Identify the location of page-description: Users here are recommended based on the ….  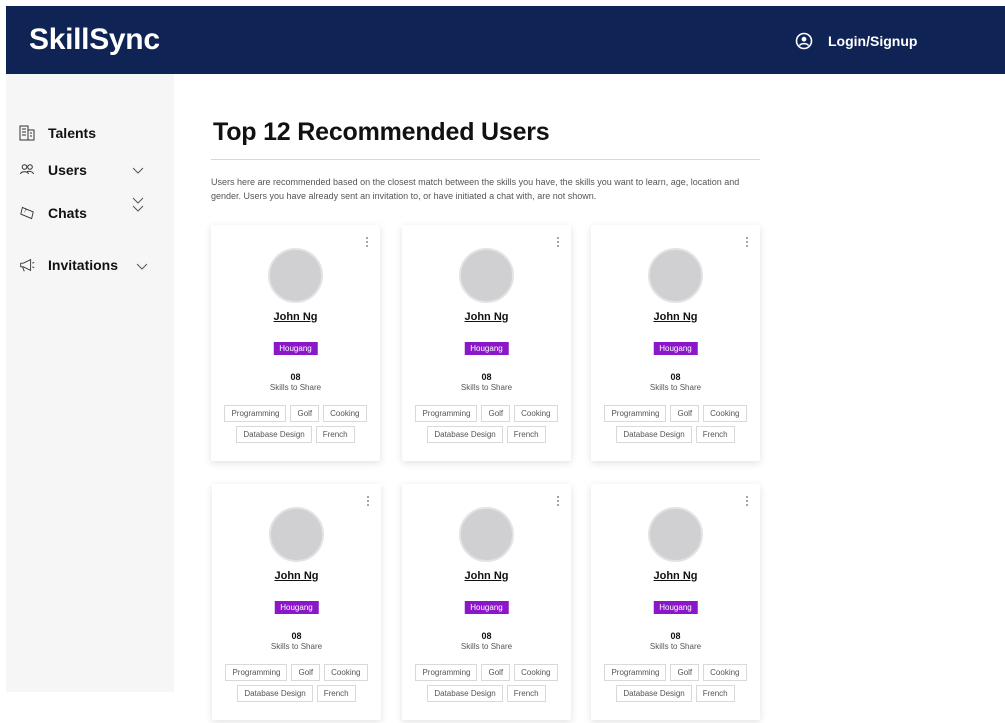
(475, 189).